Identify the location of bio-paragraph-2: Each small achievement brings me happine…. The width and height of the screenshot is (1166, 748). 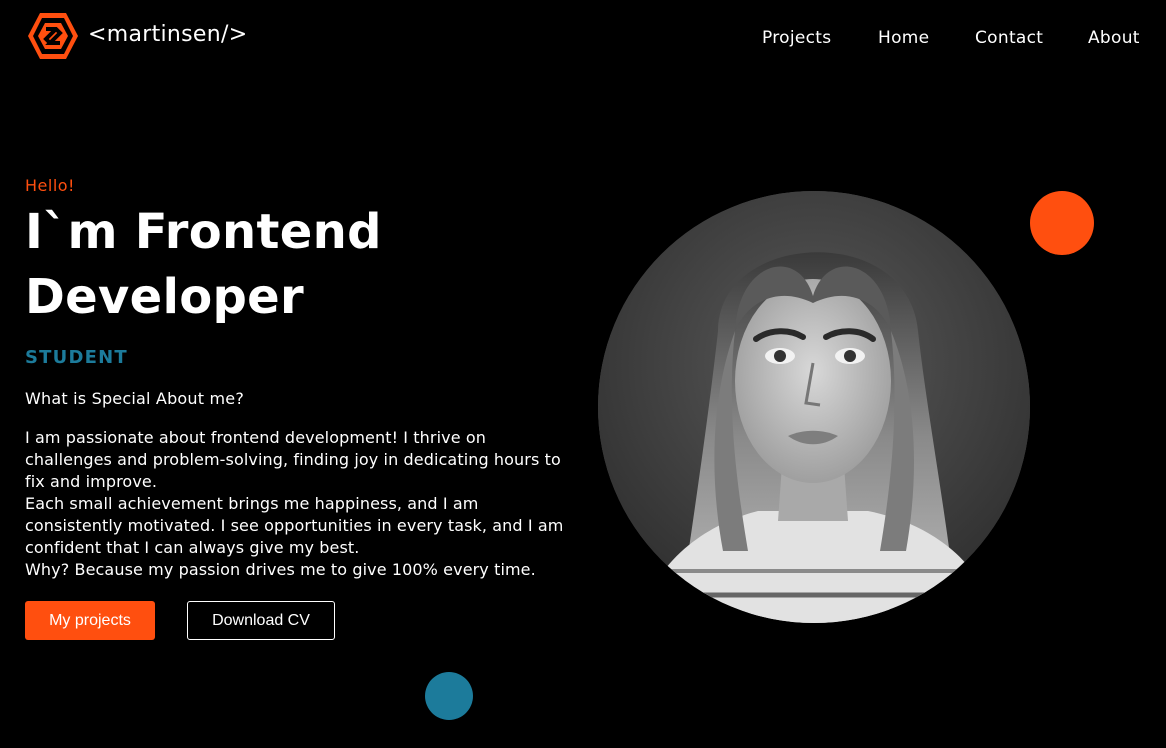
(294, 525).